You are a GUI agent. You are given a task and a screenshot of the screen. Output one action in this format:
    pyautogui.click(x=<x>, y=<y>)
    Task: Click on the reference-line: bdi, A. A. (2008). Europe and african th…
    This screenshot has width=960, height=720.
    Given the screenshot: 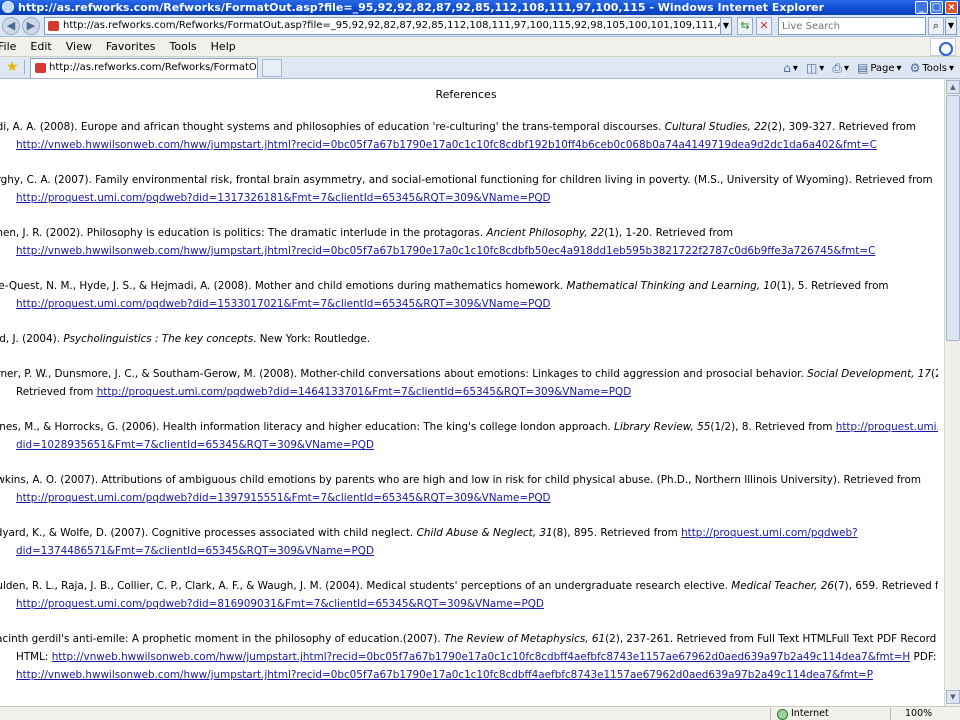 What is the action you would take?
    pyautogui.click(x=469, y=127)
    